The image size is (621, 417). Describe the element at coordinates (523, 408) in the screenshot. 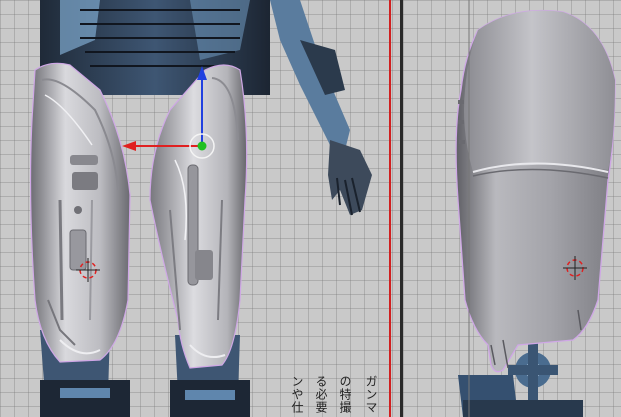

I see `reference-foot` at that location.